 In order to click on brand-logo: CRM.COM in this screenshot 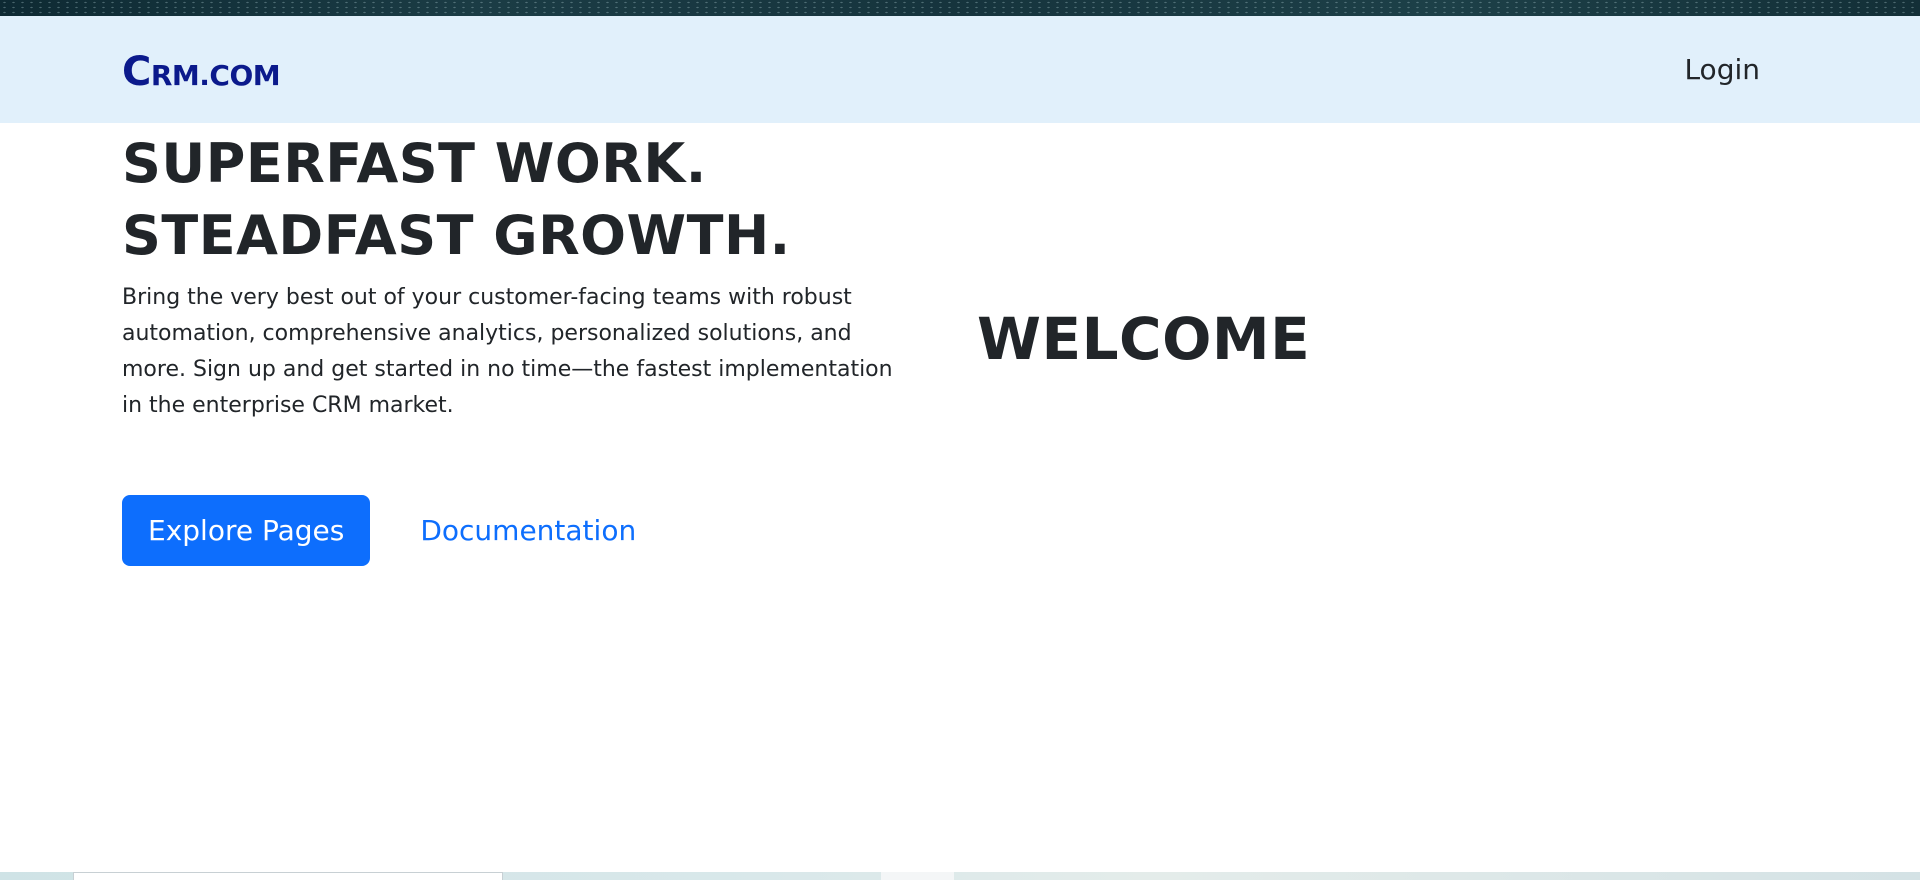, I will do `click(201, 72)`.